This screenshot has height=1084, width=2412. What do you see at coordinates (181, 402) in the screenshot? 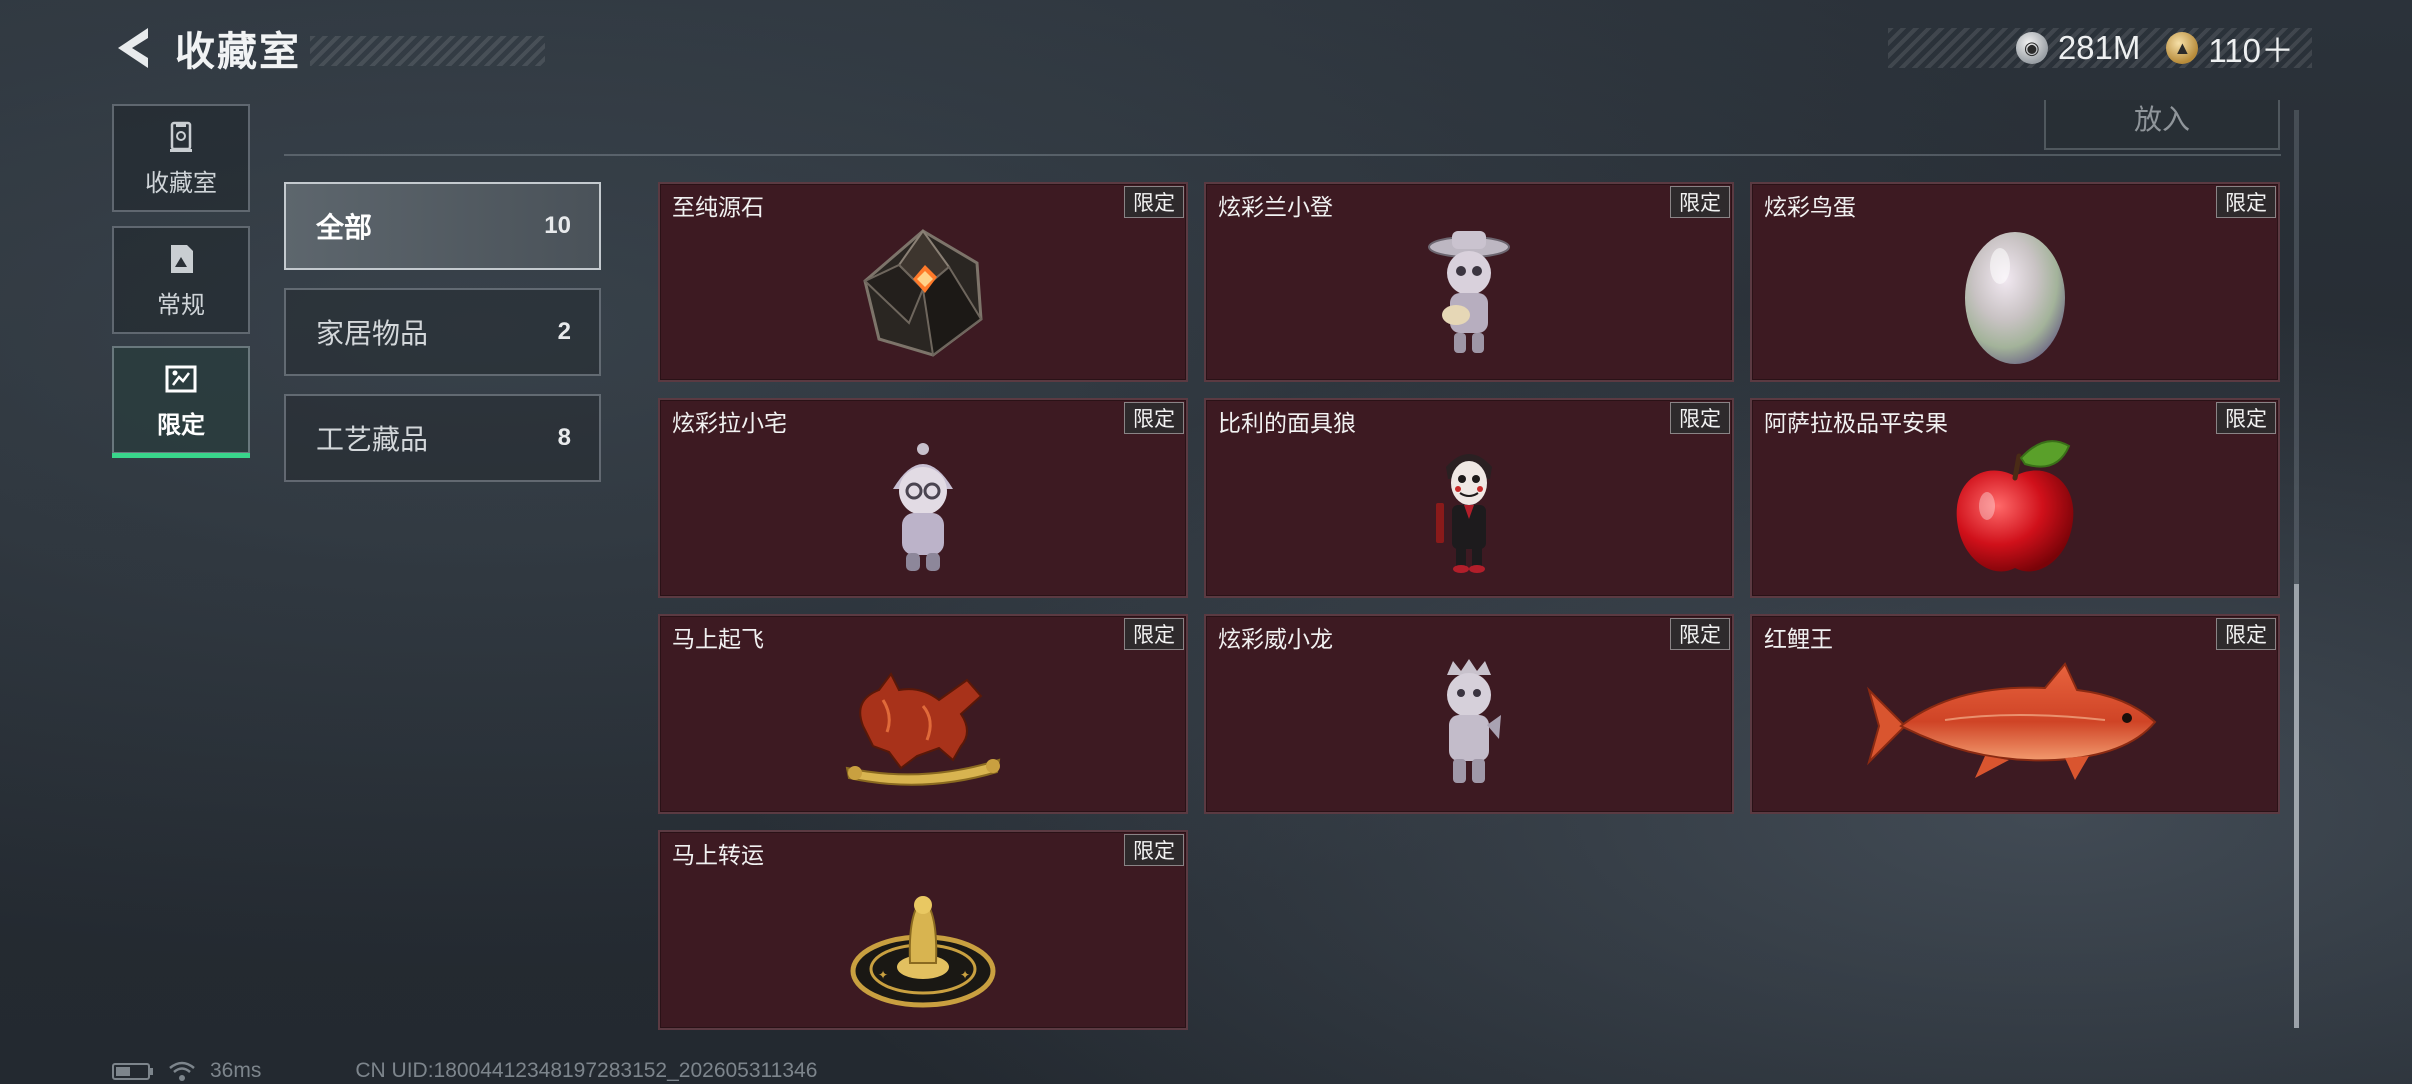
I see `sidebar-item-limited: 限定` at bounding box center [181, 402].